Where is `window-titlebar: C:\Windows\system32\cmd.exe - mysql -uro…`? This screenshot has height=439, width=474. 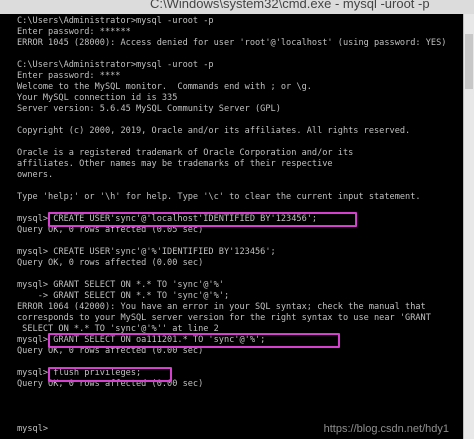 window-titlebar: C:\Windows\system32\cmd.exe - mysql -uro… is located at coordinates (237, 7).